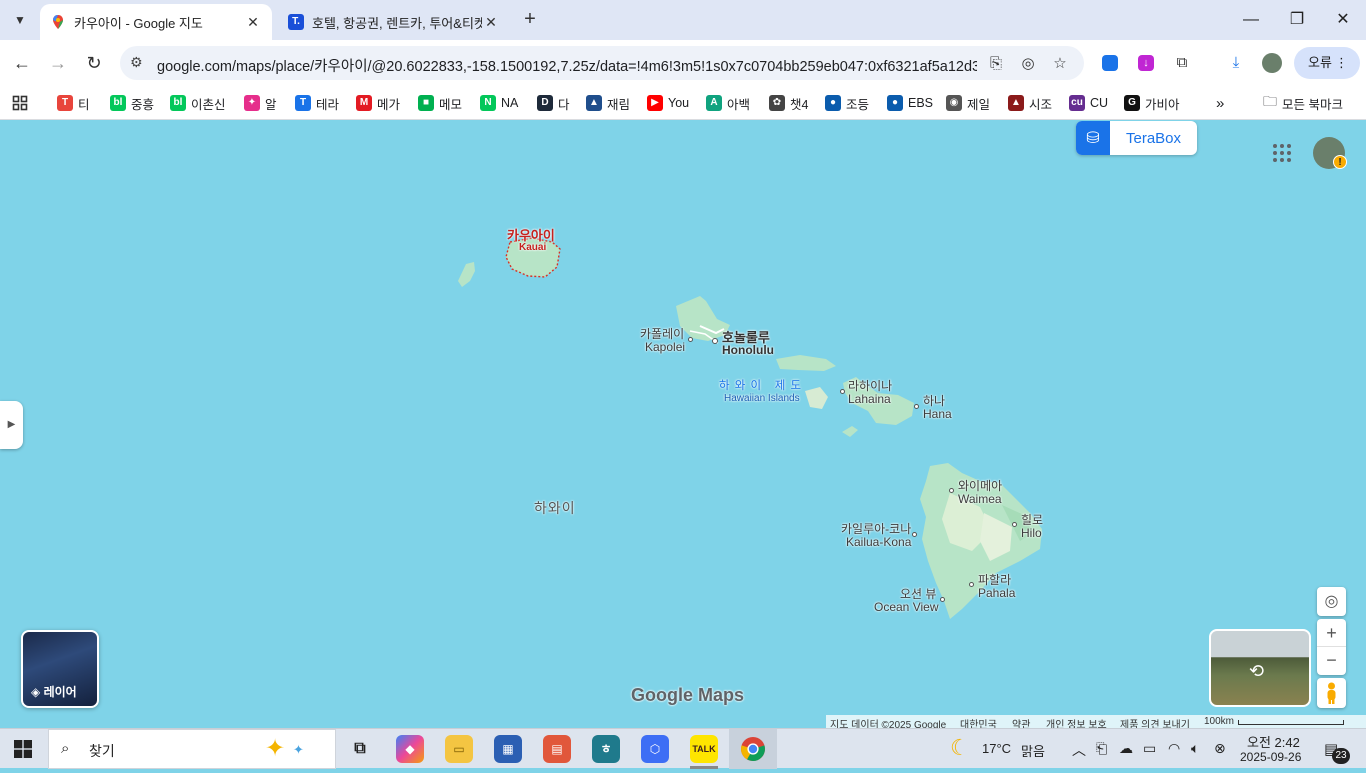 This screenshot has width=1366, height=773. Describe the element at coordinates (916, 406) in the screenshot. I see `hana-marker` at that location.